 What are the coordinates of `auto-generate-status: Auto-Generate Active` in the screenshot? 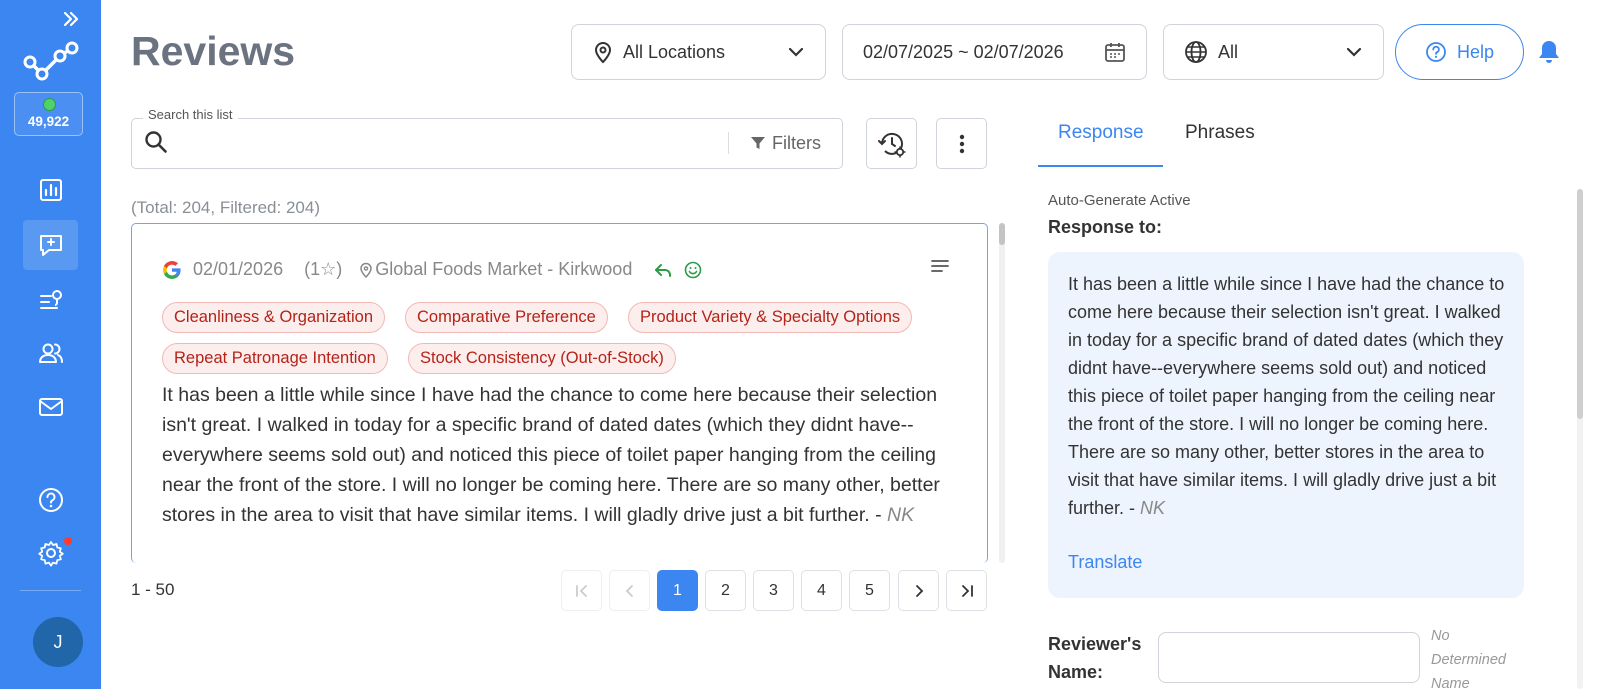 It's located at (1119, 200).